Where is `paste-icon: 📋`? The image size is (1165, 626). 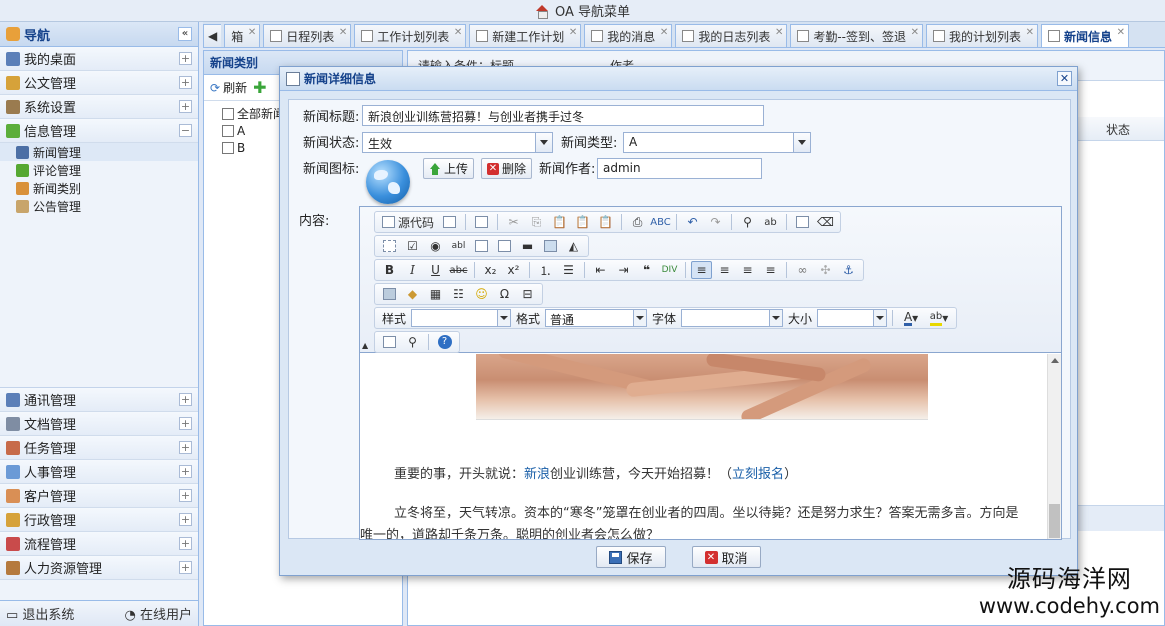 paste-icon: 📋 is located at coordinates (559, 222).